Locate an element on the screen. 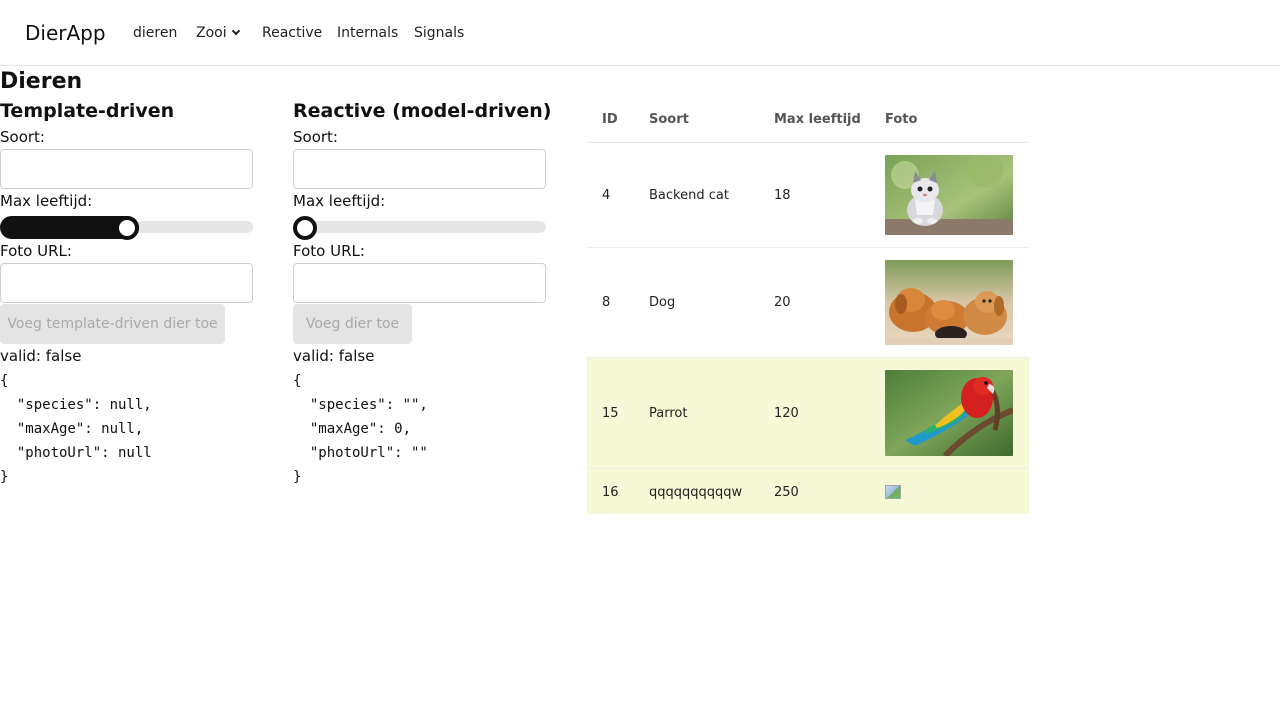 This screenshot has height=720, width=1280. nav-link-signals: Signals is located at coordinates (439, 33).